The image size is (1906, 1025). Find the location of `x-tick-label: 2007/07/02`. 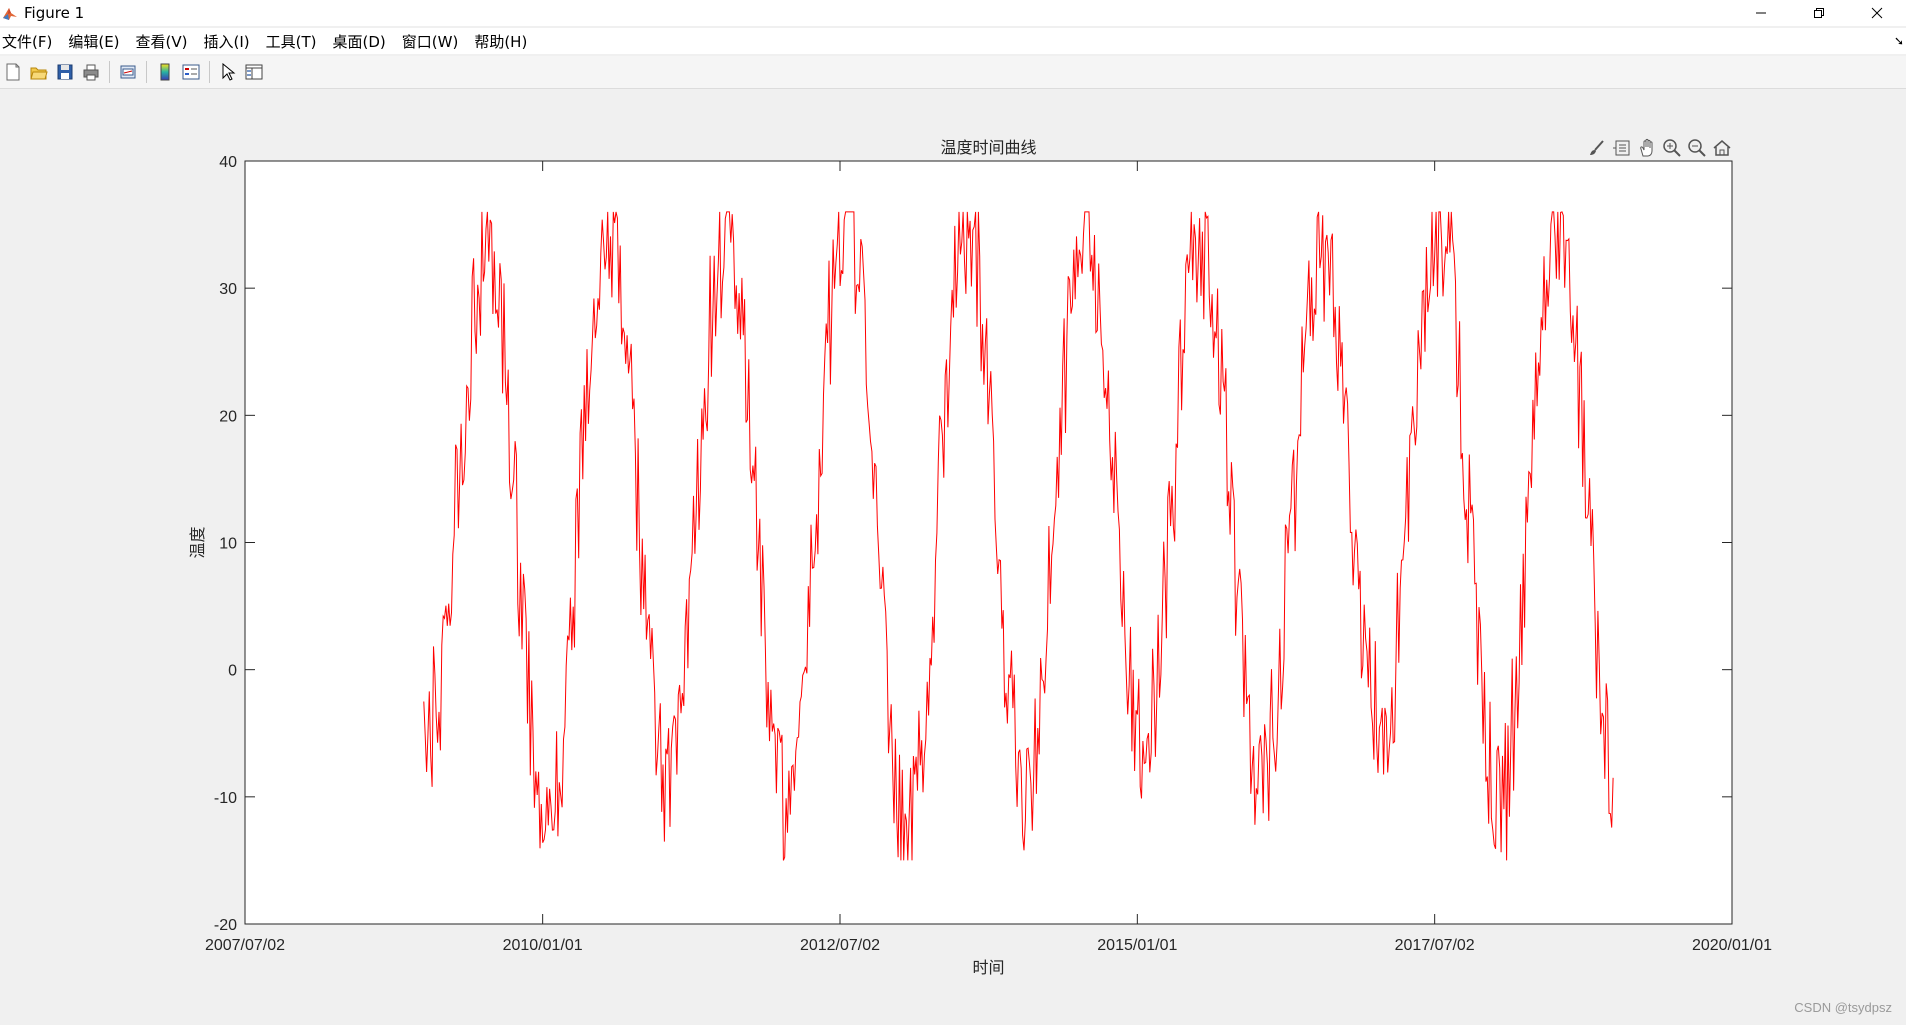

x-tick-label: 2007/07/02 is located at coordinates (245, 945).